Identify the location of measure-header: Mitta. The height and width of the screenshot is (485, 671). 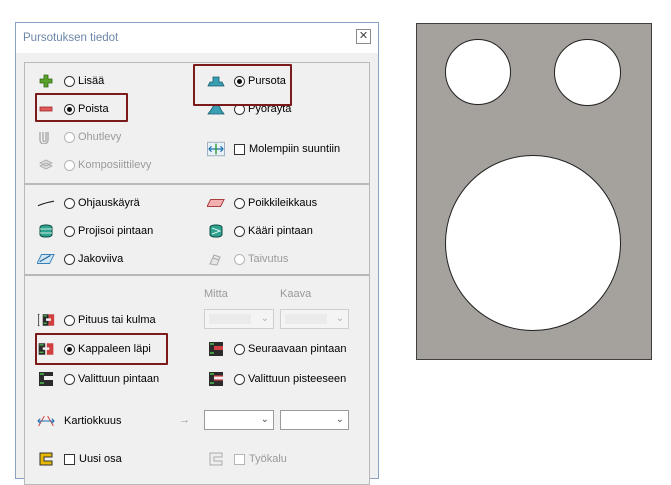
(216, 294).